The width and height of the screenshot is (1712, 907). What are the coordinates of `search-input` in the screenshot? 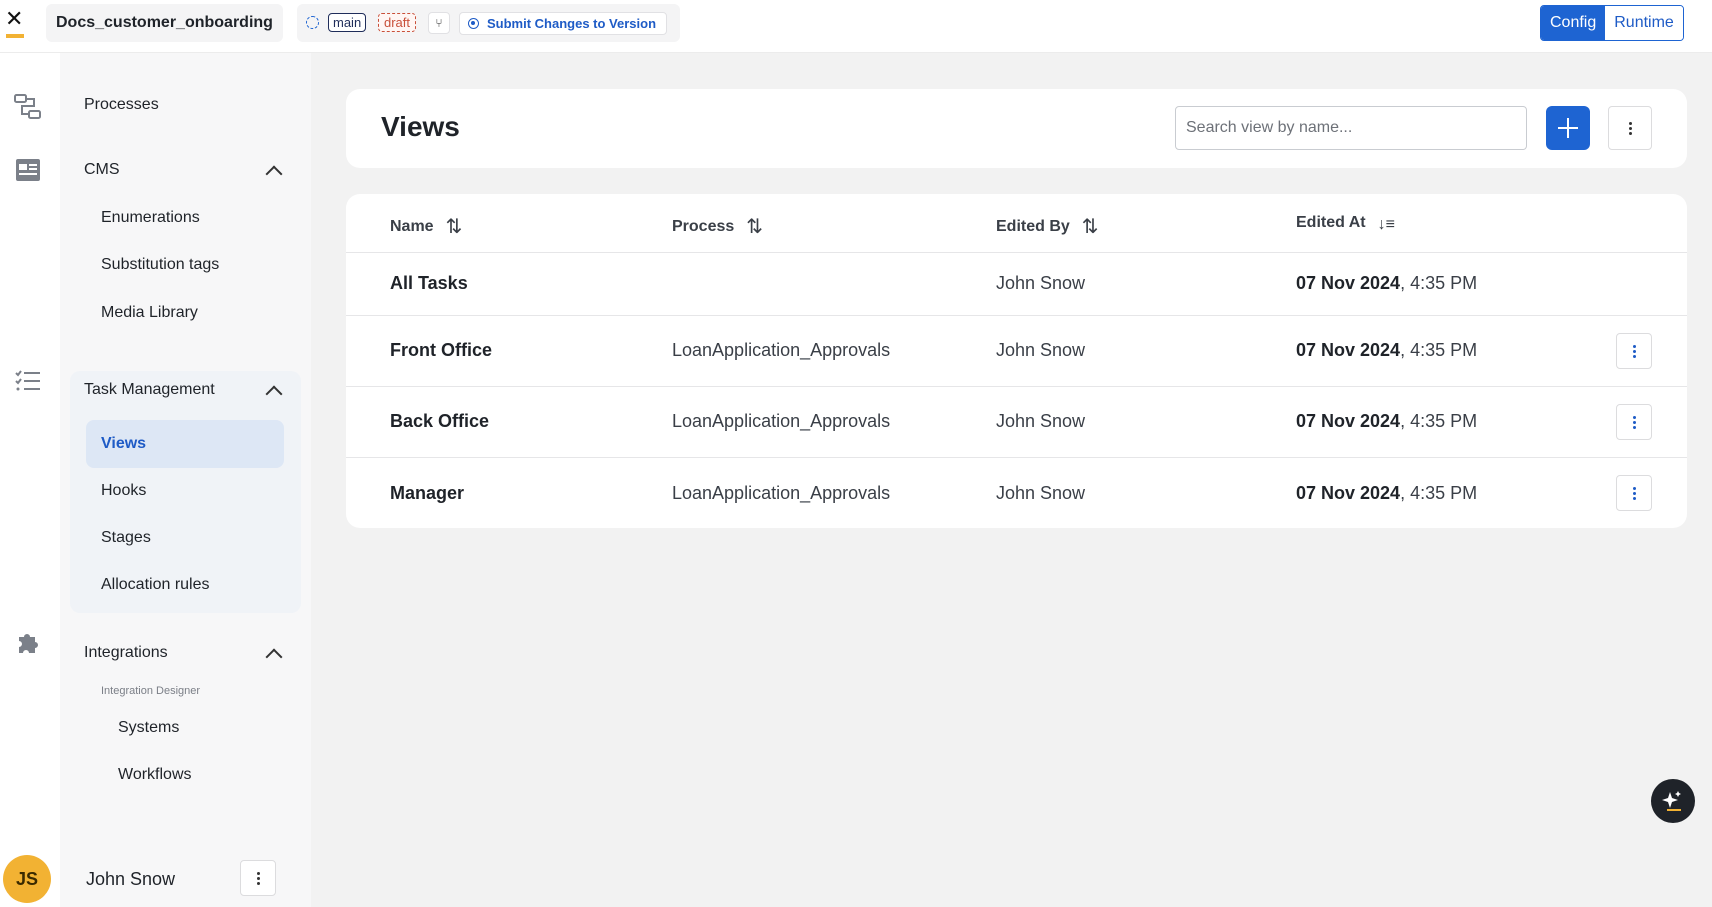 It's located at (1351, 128).